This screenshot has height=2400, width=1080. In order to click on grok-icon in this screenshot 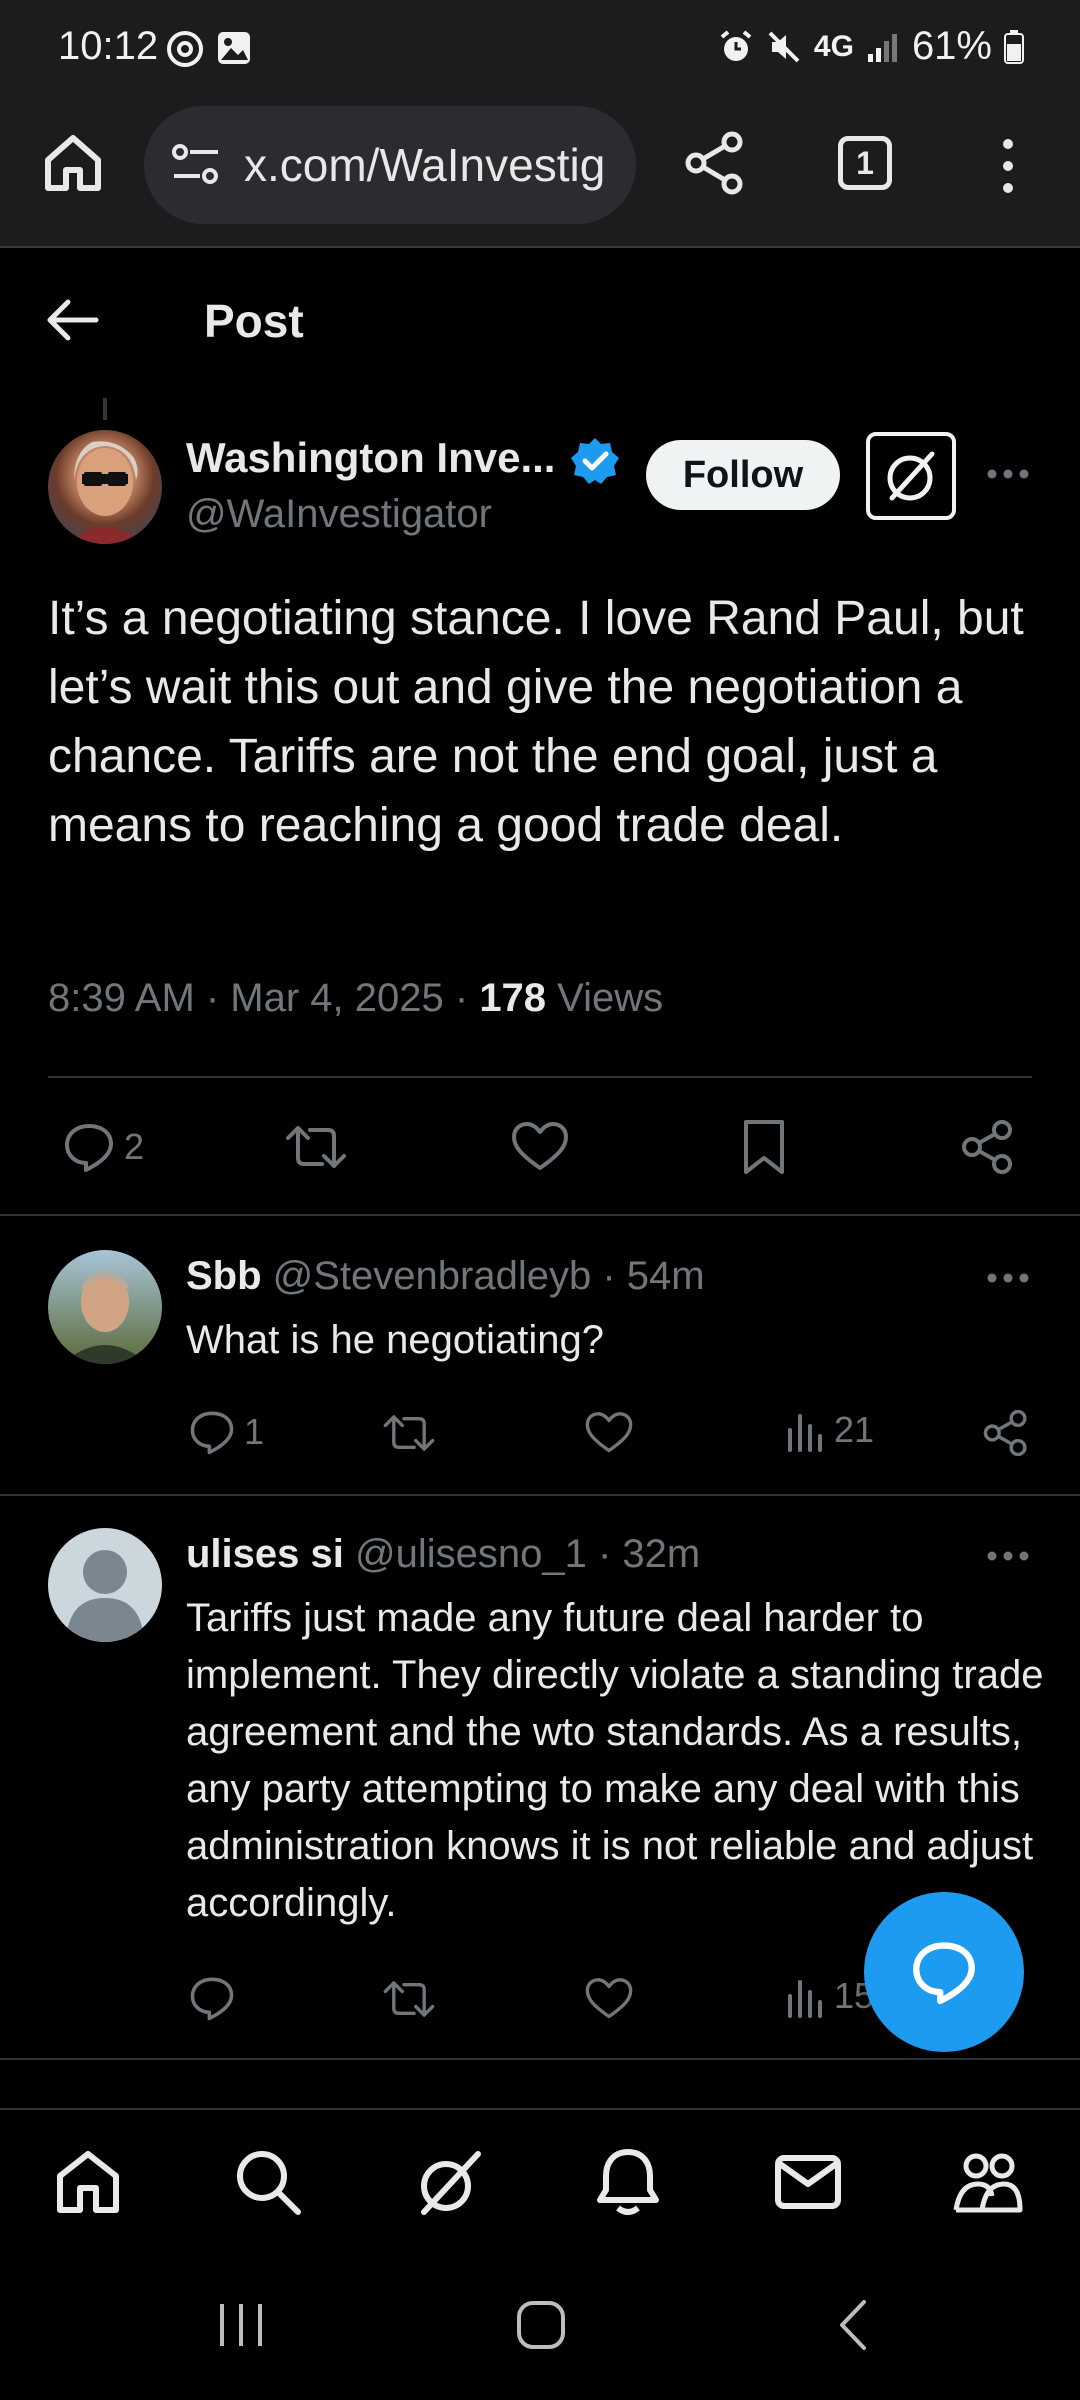, I will do `click(911, 476)`.